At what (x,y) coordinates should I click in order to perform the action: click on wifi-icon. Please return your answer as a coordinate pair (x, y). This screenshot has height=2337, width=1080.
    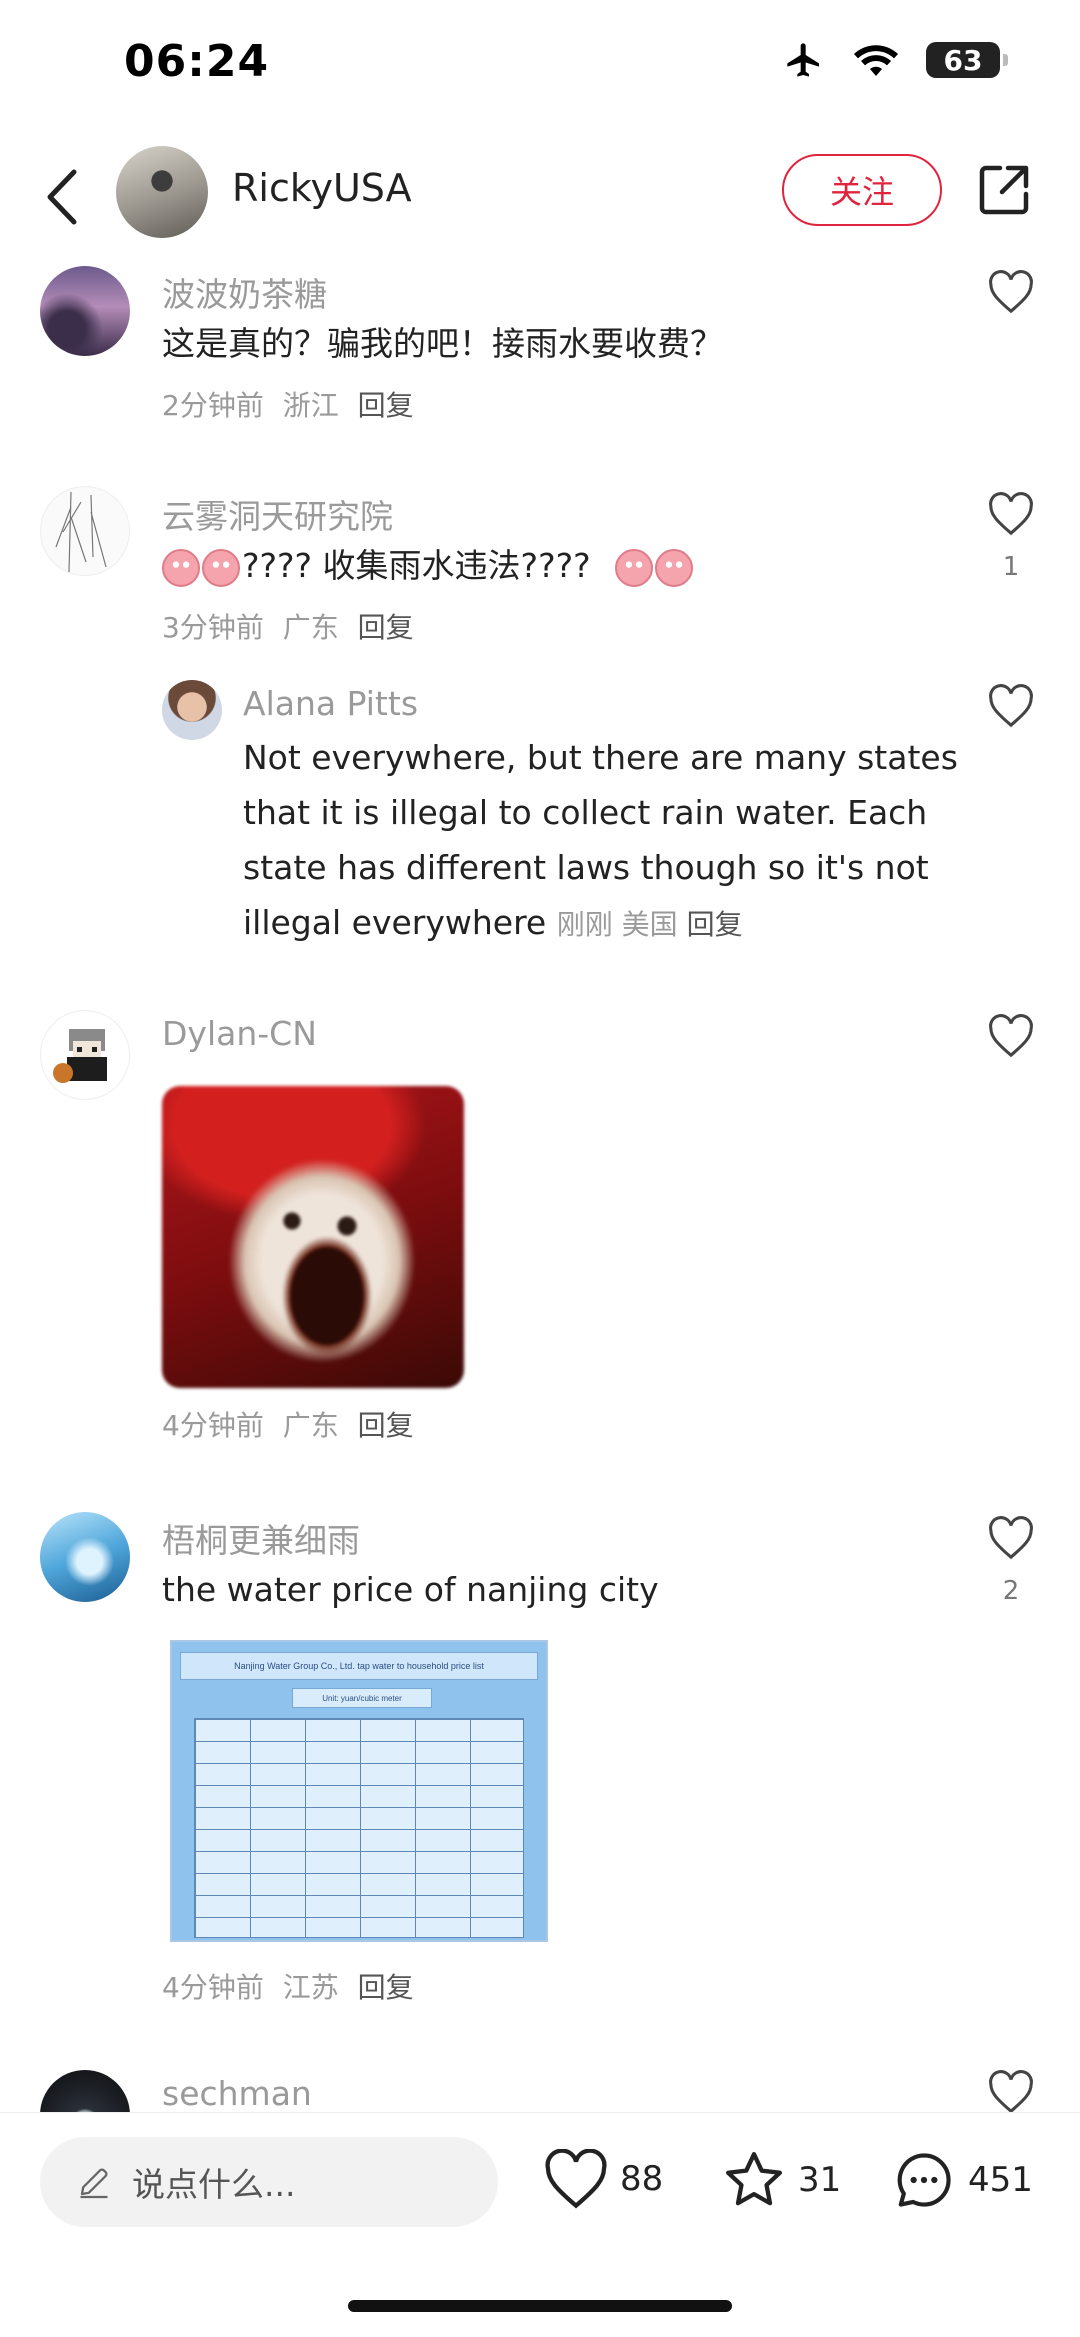
    Looking at the image, I should click on (876, 60).